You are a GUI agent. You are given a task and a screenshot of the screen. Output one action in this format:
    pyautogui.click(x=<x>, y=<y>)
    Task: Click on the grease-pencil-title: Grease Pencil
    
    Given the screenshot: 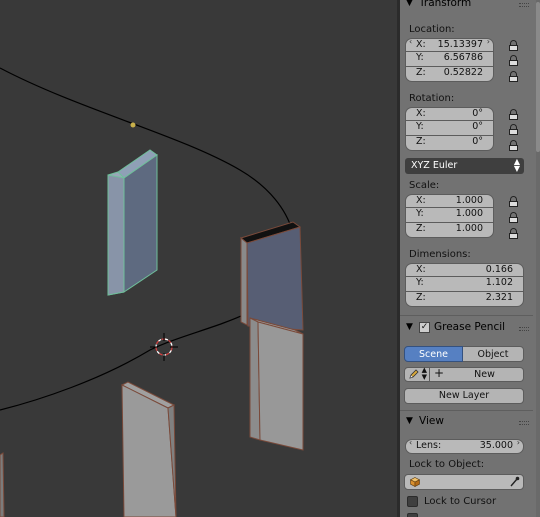 What is the action you would take?
    pyautogui.click(x=470, y=327)
    